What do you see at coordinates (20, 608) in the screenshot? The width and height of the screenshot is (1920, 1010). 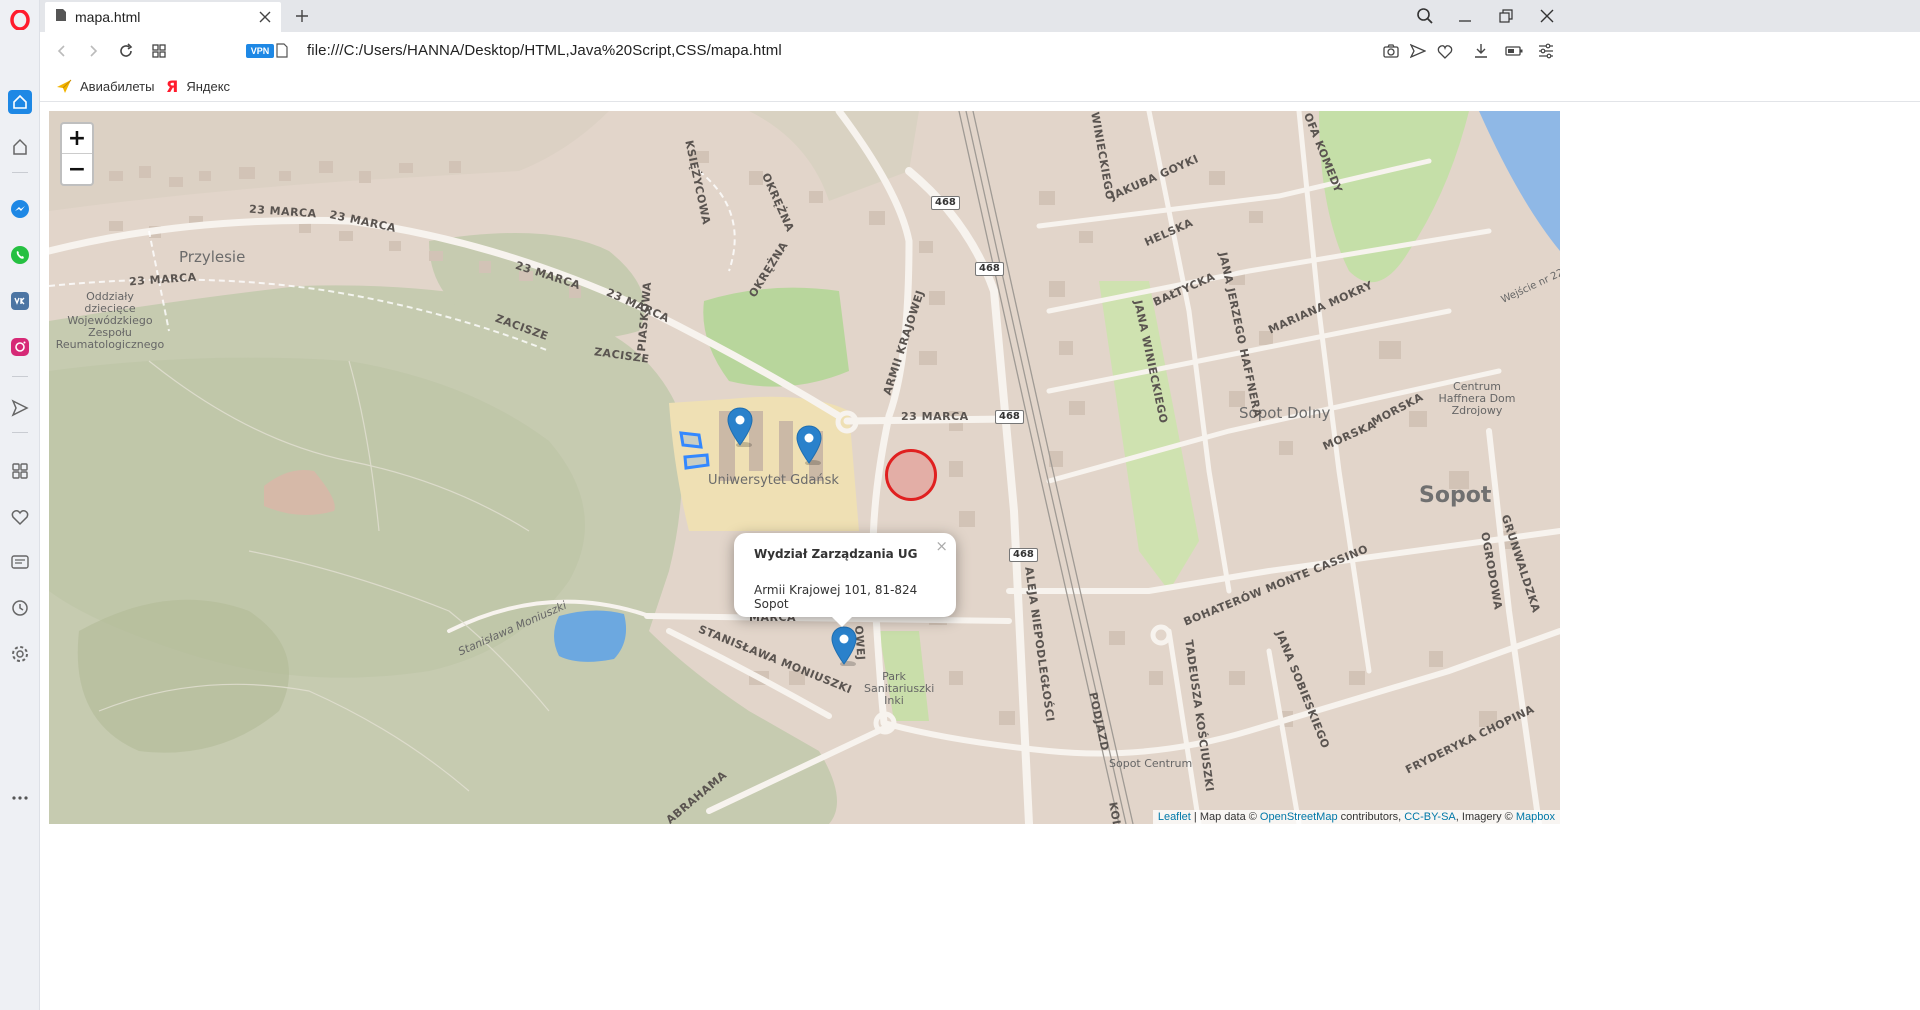 I see `history-icon` at bounding box center [20, 608].